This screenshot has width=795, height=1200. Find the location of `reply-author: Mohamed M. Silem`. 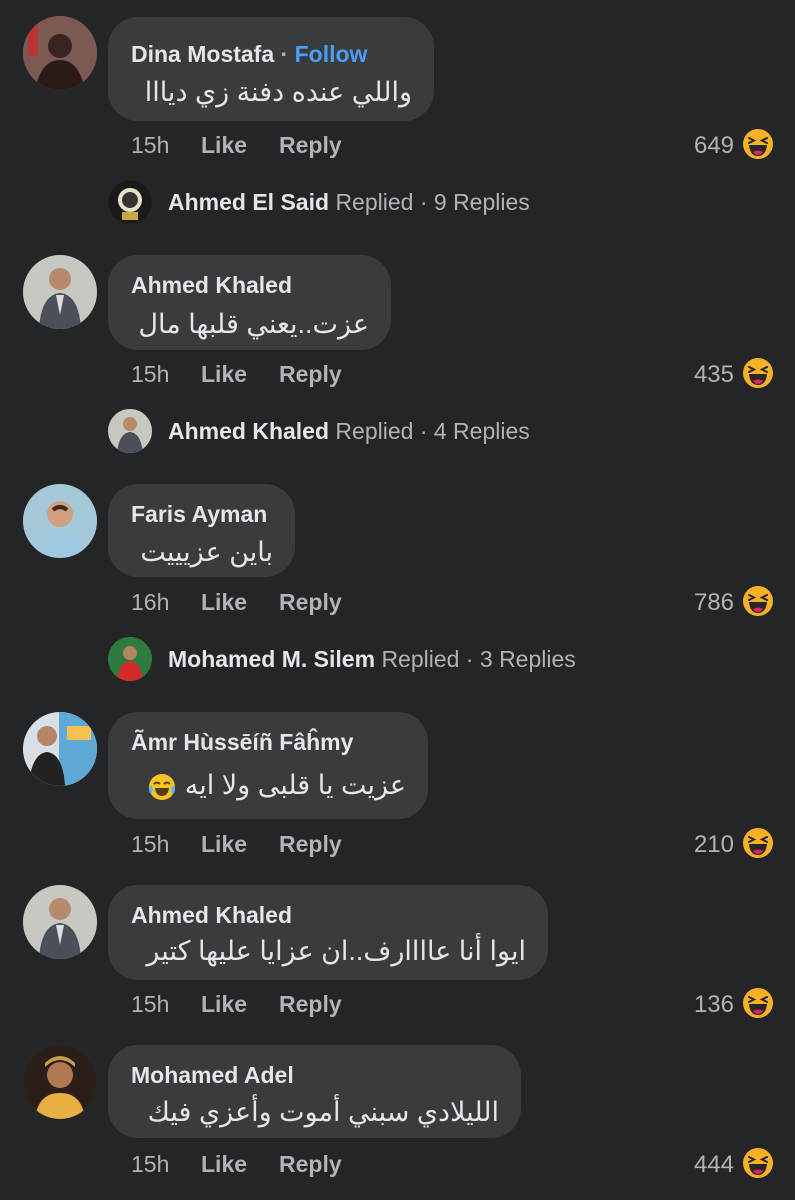

reply-author: Mohamed M. Silem is located at coordinates (272, 659).